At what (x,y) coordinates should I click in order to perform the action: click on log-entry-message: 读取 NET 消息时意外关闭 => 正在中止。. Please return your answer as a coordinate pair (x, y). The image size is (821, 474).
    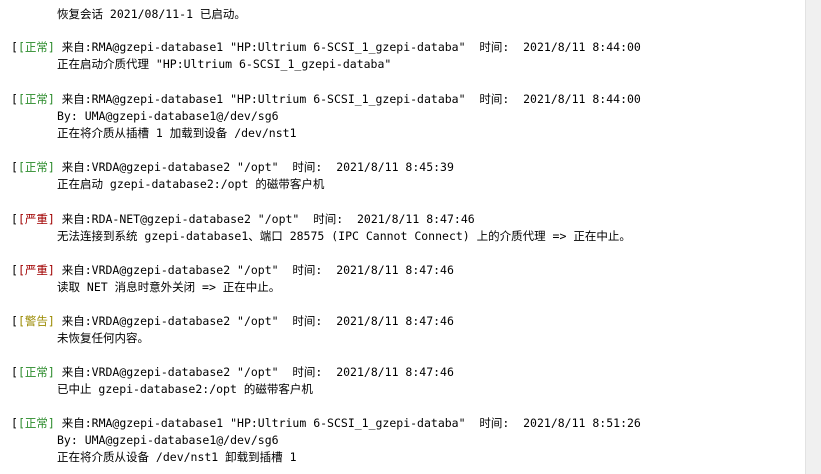
    Looking at the image, I should click on (169, 287).